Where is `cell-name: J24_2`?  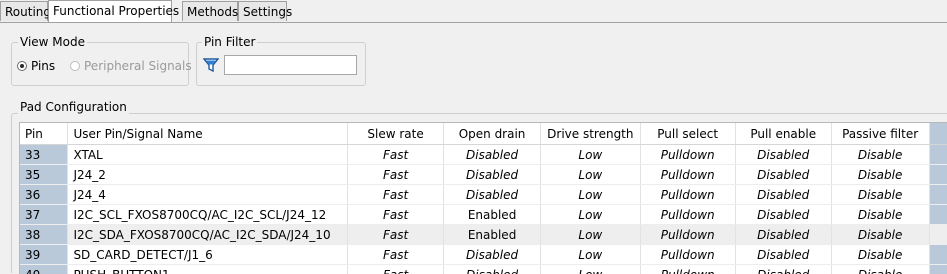
cell-name: J24_2 is located at coordinates (208, 175).